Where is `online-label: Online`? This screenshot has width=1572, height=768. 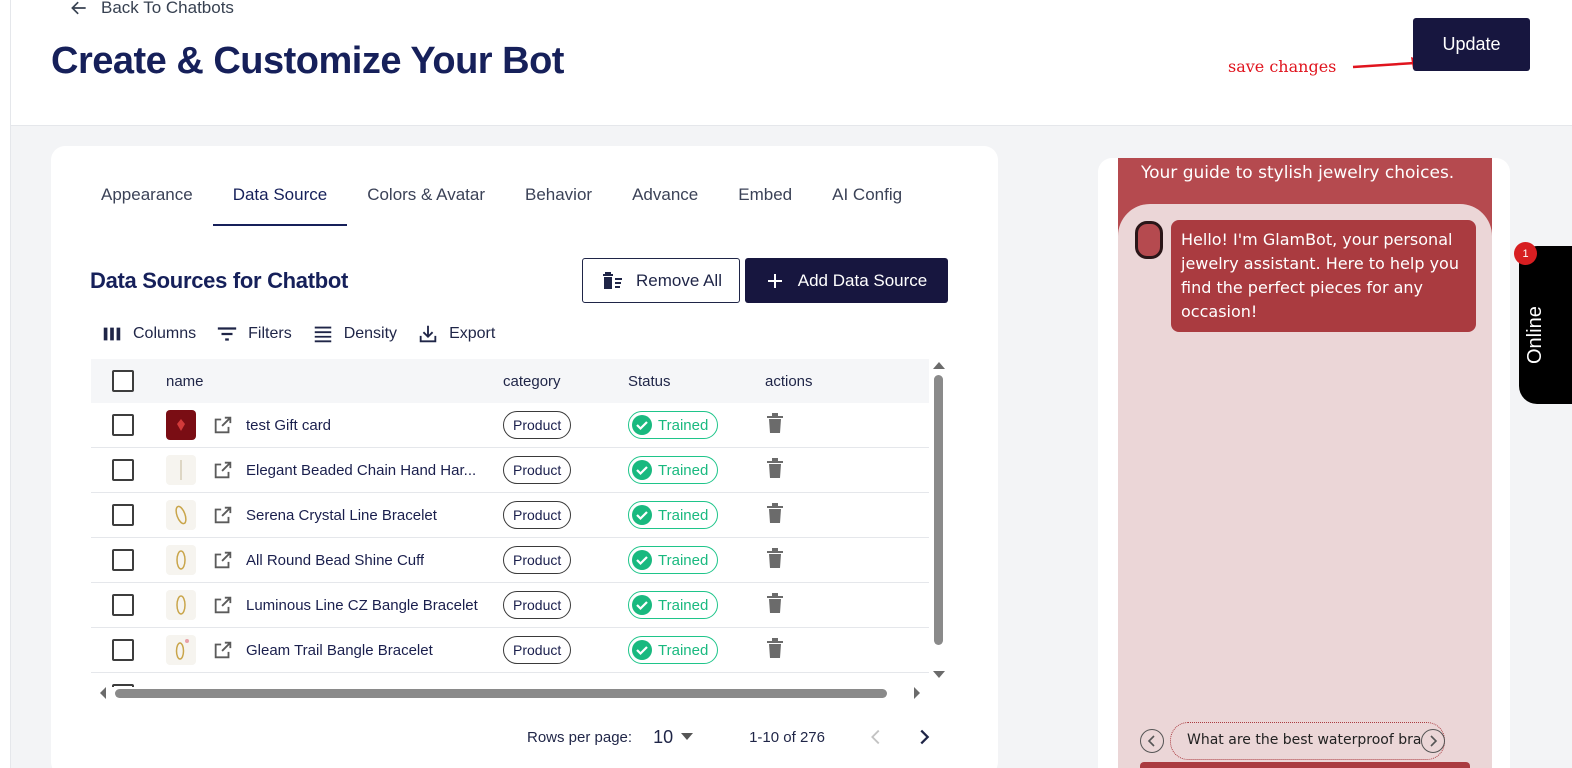 online-label: Online is located at coordinates (1535, 335).